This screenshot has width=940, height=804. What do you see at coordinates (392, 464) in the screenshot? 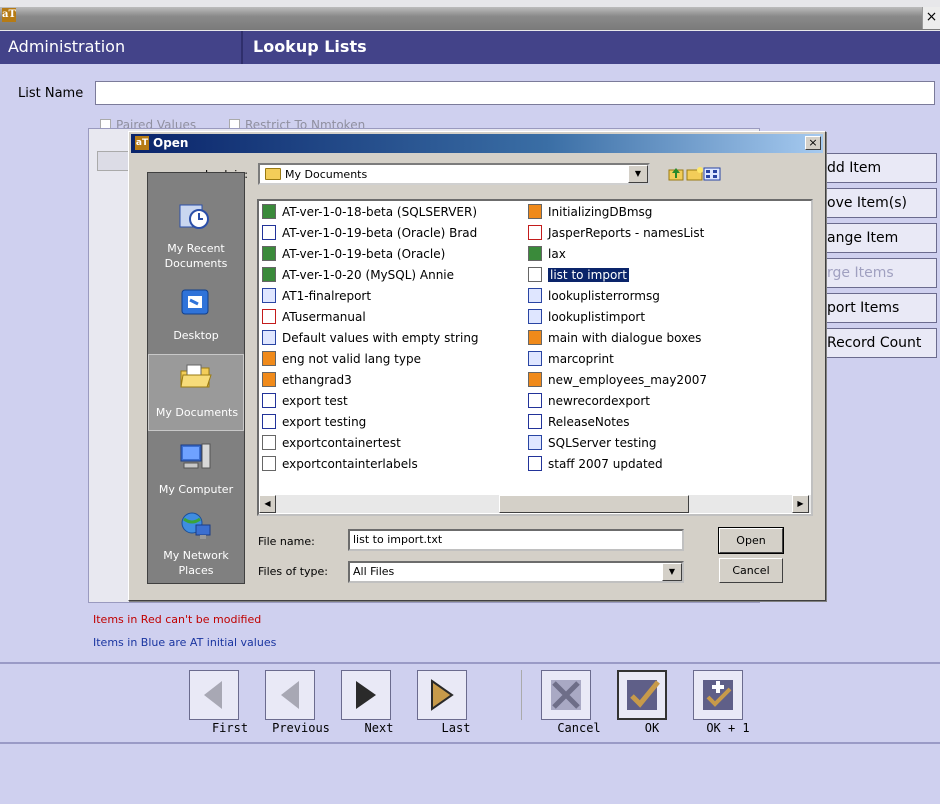
I see `file-item: exportcontainterlabels` at bounding box center [392, 464].